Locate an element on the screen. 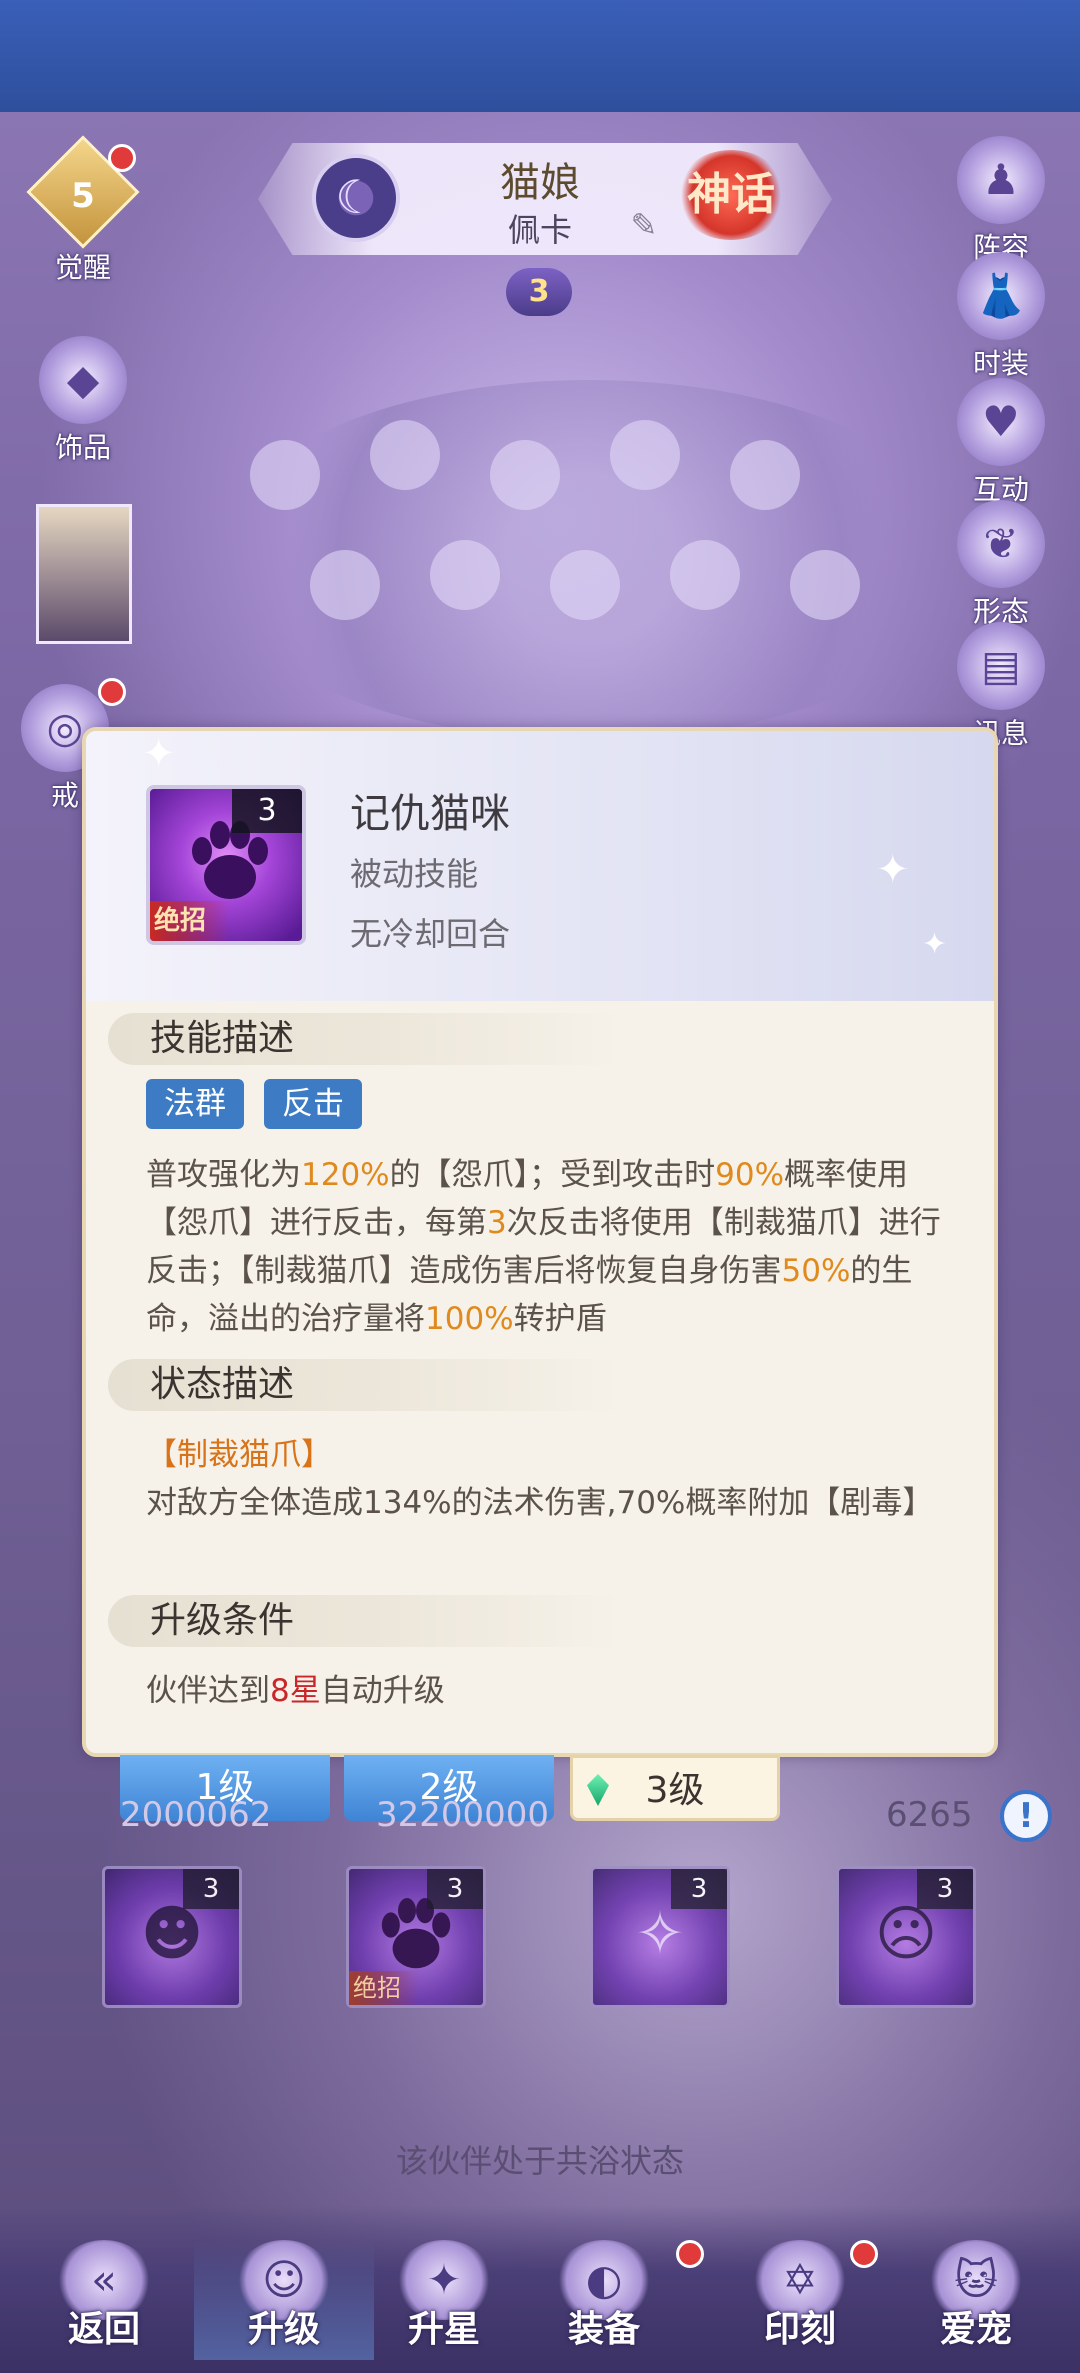 This screenshot has height=2373, width=1080. nav-imprint: ✡ 印刻 is located at coordinates (800, 2300).